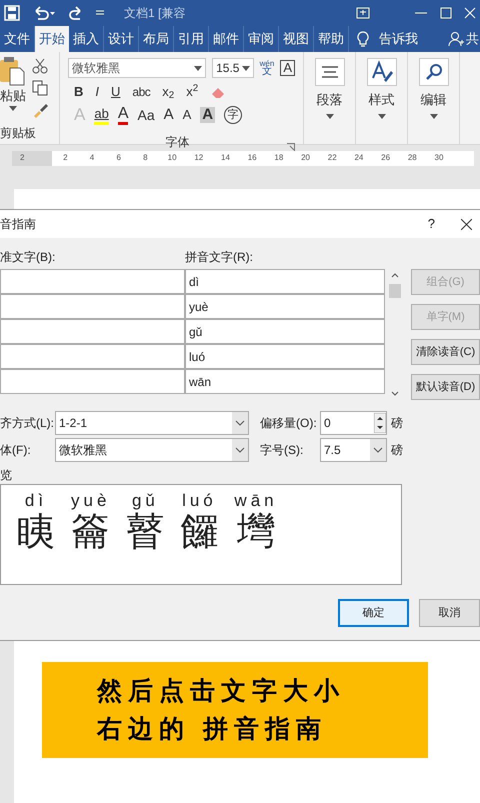 The width and height of the screenshot is (480, 803). Describe the element at coordinates (145, 532) in the screenshot. I see `preview-character: 瞽` at that location.